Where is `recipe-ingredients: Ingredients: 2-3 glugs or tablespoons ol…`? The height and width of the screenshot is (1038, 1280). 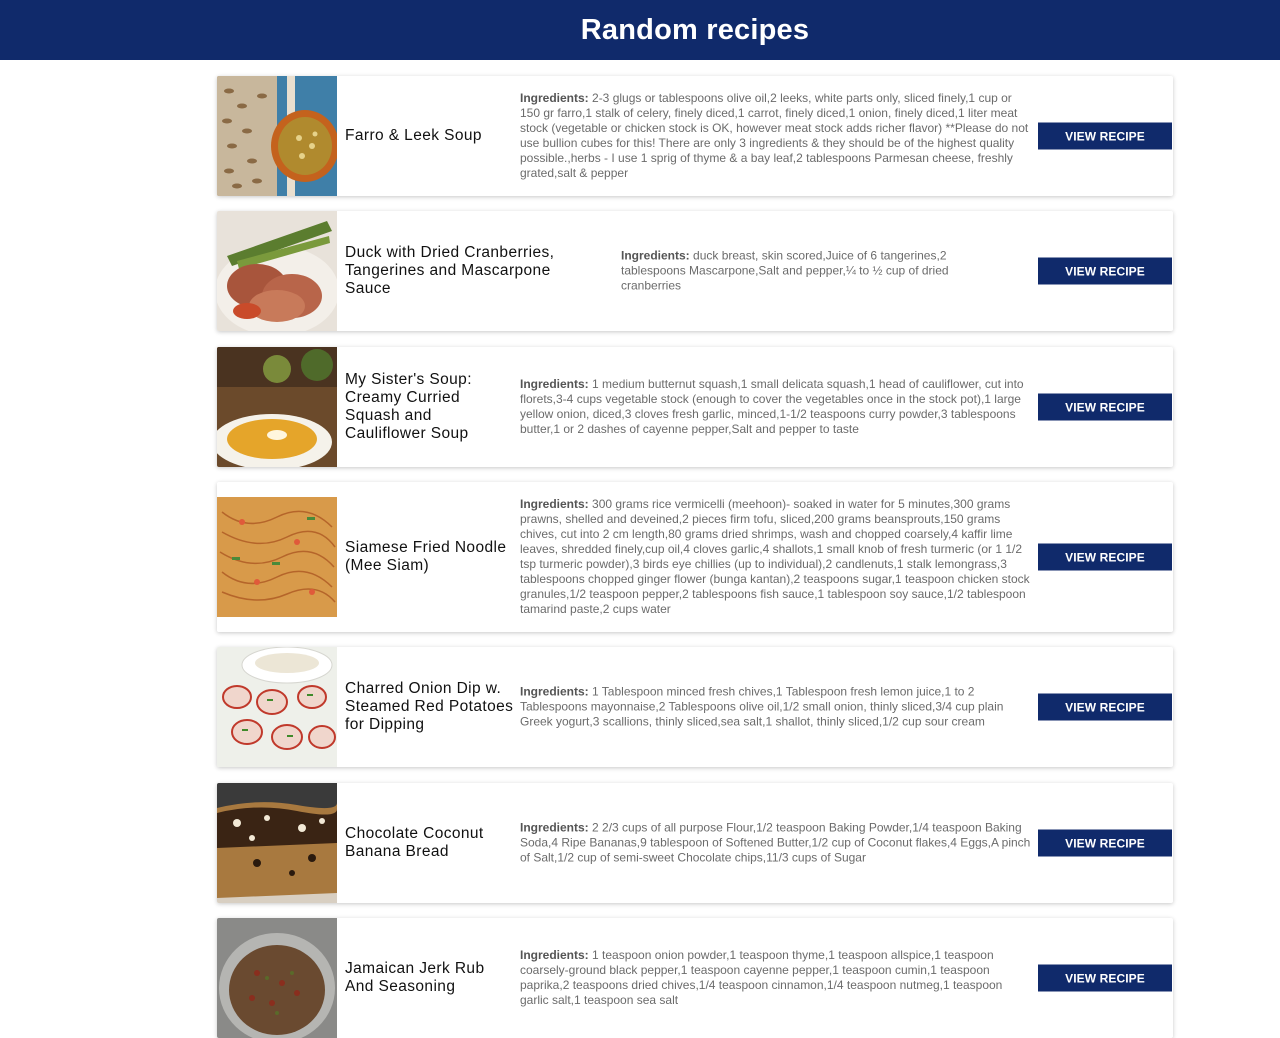
recipe-ingredients: Ingredients: 2-3 glugs or tablespoons ol… is located at coordinates (776, 136).